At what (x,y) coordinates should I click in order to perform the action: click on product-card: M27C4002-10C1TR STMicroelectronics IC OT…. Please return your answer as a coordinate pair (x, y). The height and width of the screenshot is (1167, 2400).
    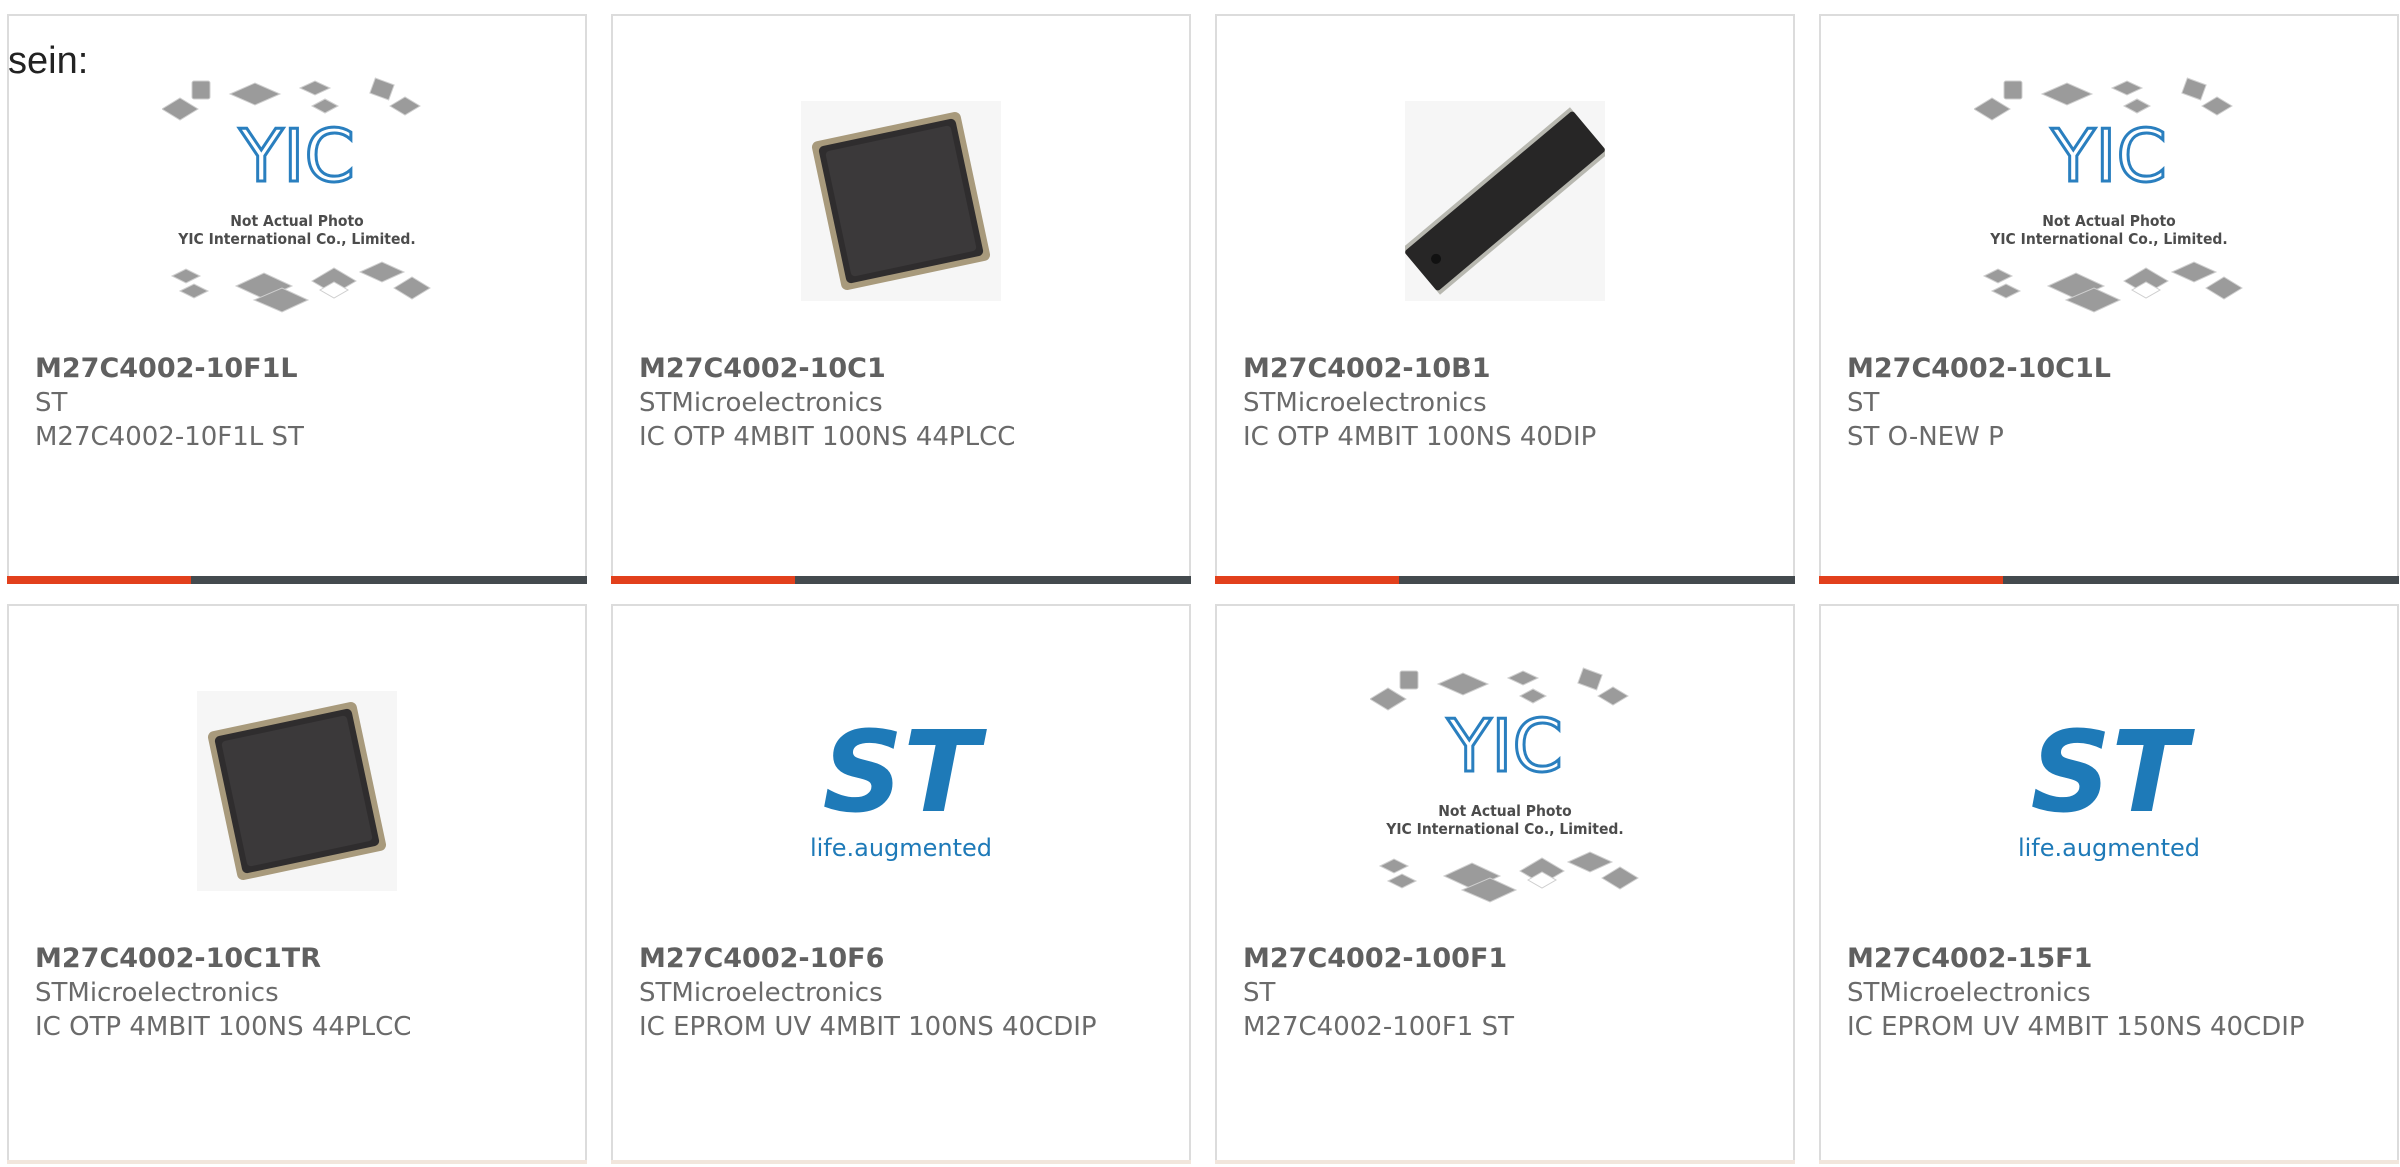
    Looking at the image, I should click on (297, 884).